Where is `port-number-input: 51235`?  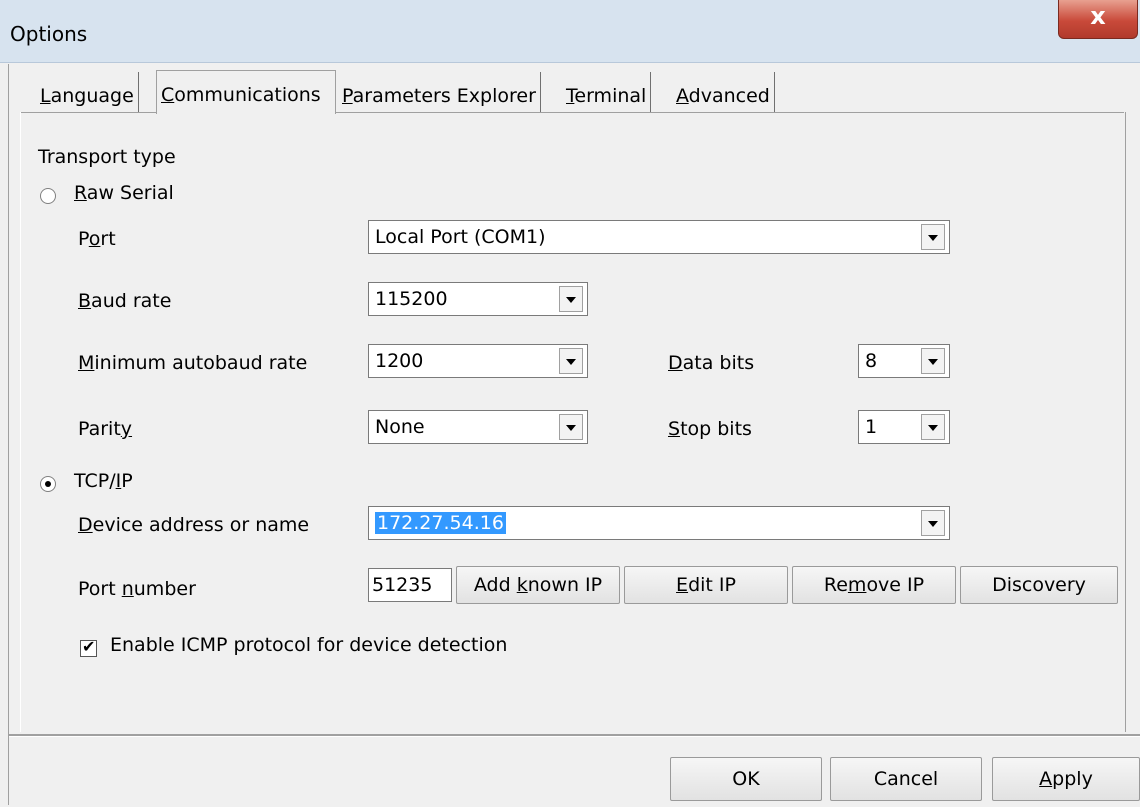
port-number-input: 51235 is located at coordinates (410, 585).